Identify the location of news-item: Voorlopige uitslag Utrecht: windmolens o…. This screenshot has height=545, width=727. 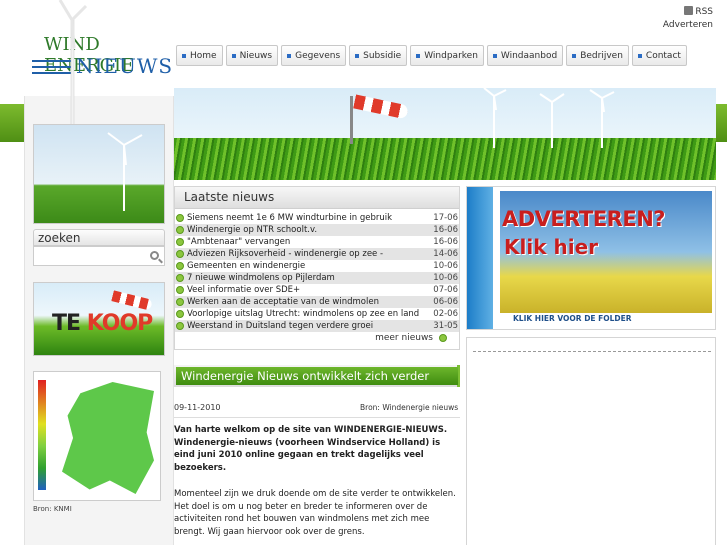
(317, 314).